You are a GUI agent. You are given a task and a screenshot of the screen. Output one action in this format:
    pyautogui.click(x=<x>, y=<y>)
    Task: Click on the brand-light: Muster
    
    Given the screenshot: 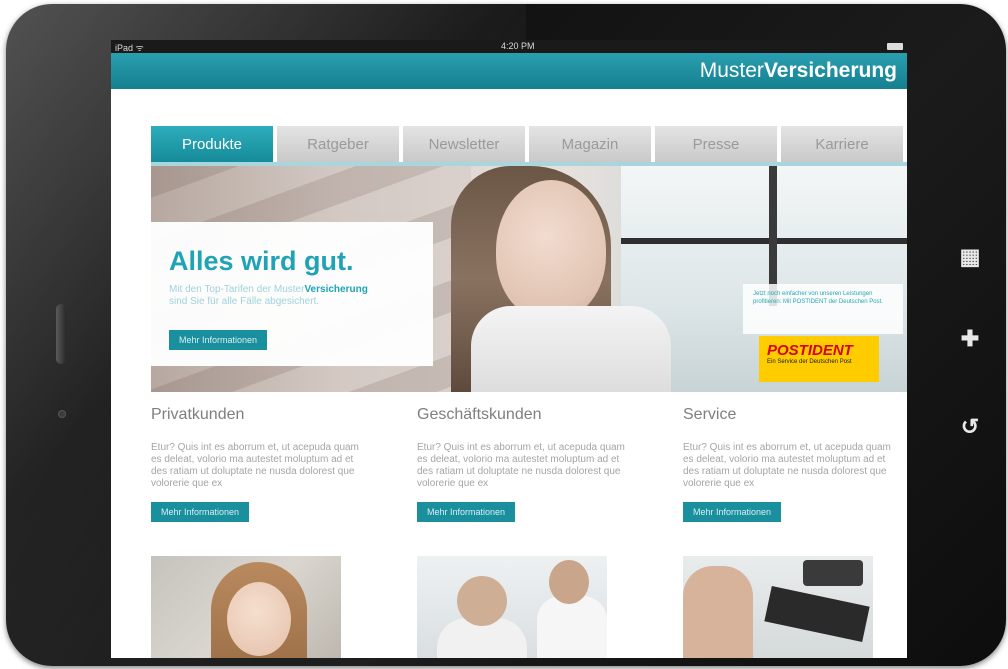 What is the action you would take?
    pyautogui.click(x=731, y=70)
    